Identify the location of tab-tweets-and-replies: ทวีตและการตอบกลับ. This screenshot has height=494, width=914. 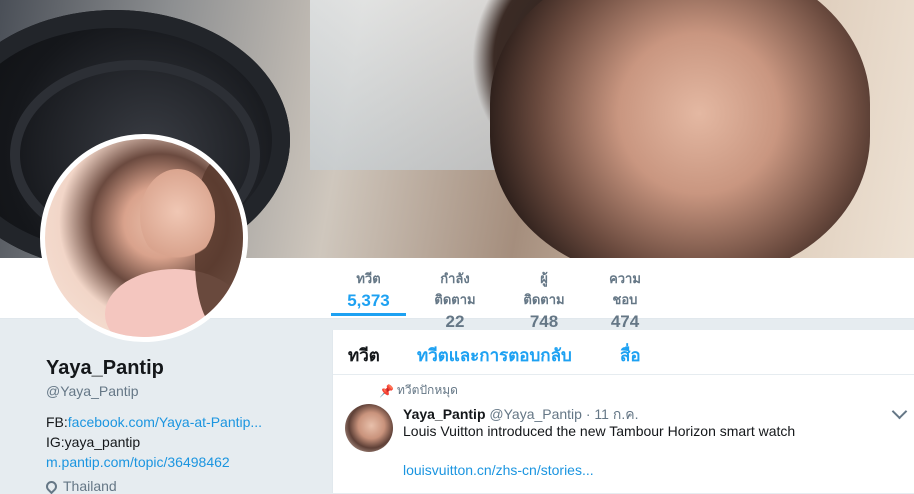
(494, 355).